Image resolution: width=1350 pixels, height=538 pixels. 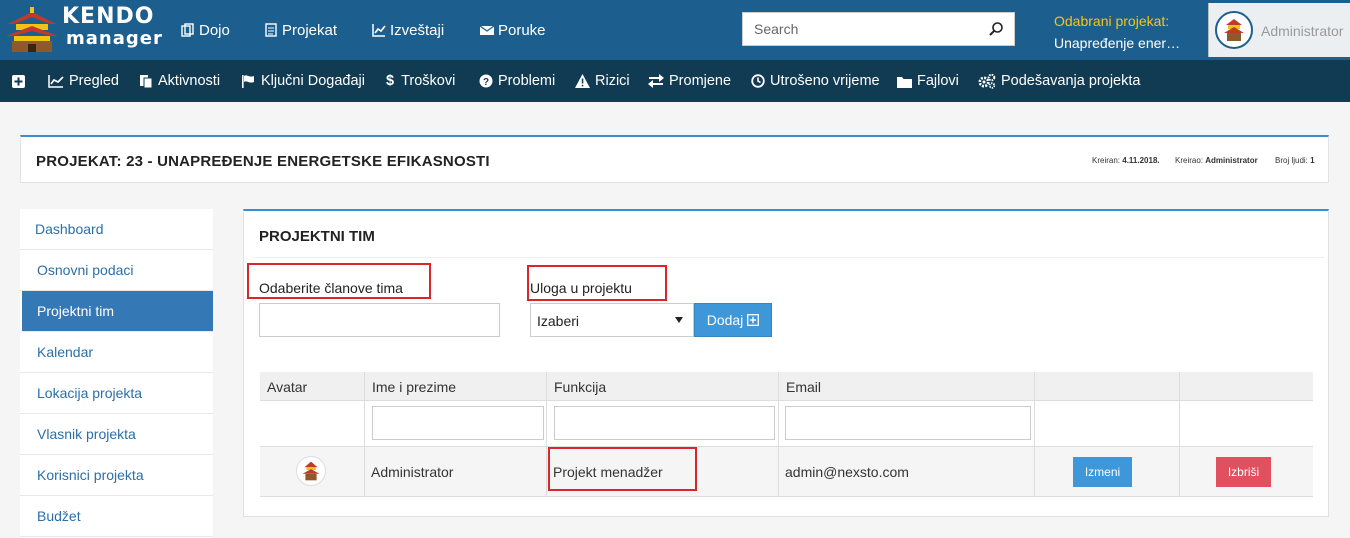 What do you see at coordinates (116, 393) in the screenshot?
I see `sidebar-item-lokacija-projekta: Lokacija projekta` at bounding box center [116, 393].